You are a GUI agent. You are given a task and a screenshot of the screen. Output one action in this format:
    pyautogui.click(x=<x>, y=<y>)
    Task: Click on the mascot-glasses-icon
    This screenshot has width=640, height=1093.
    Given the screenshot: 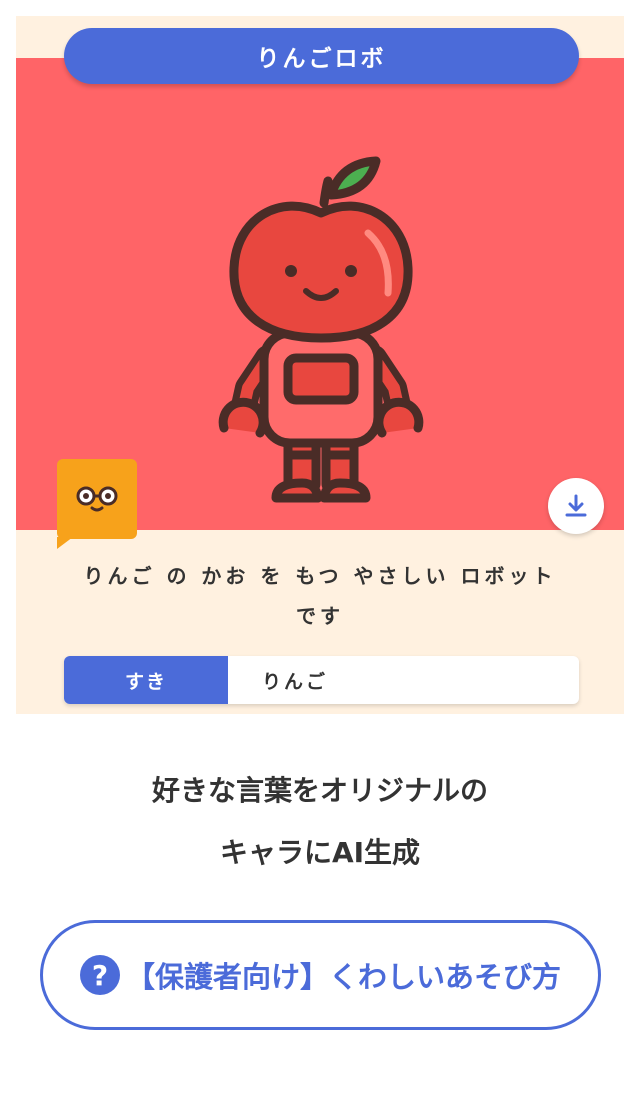 What is the action you would take?
    pyautogui.click(x=97, y=499)
    